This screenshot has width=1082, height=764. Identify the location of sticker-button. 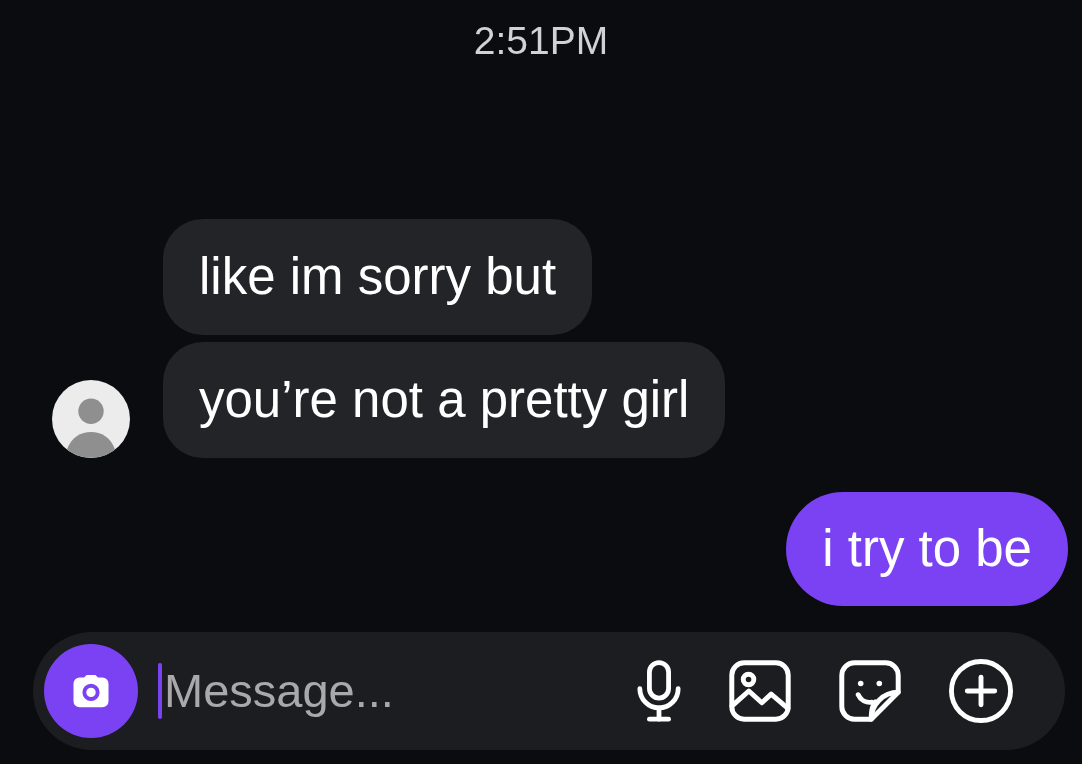
(870, 691).